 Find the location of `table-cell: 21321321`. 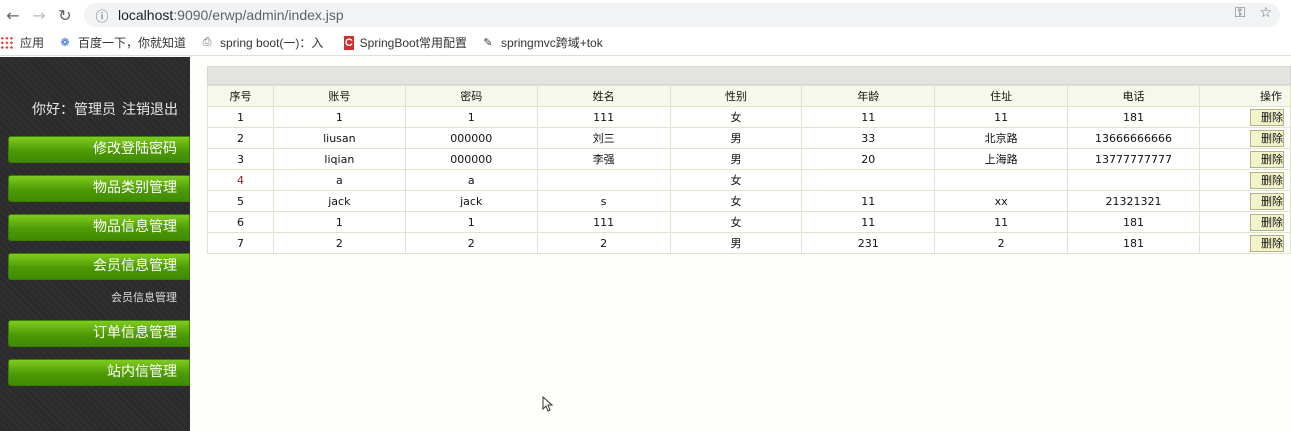

table-cell: 21321321 is located at coordinates (1133, 201).